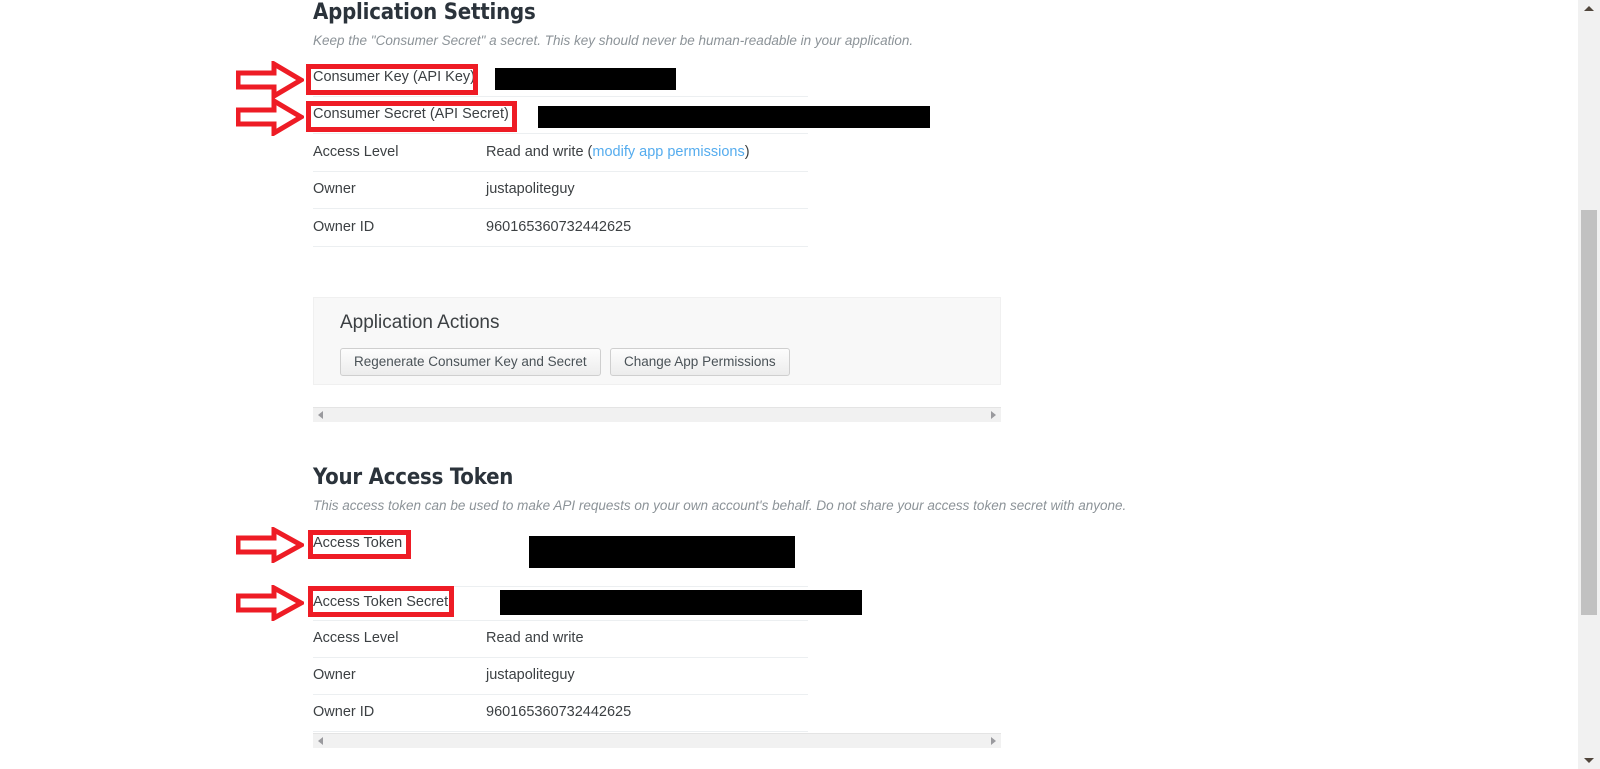 The height and width of the screenshot is (769, 1600). I want to click on access-token-redaction, so click(662, 552).